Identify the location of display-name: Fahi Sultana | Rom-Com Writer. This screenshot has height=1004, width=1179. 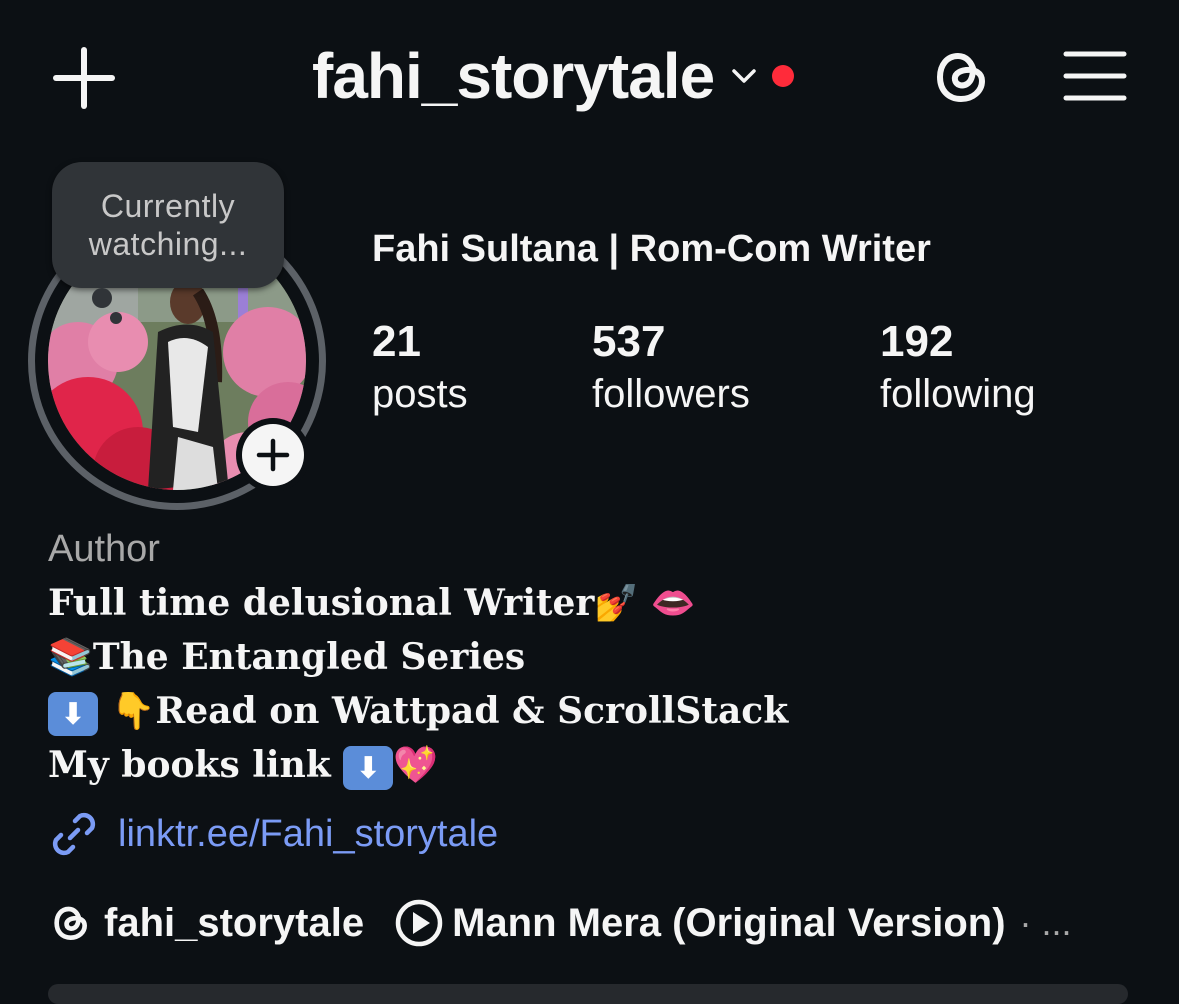
(651, 249).